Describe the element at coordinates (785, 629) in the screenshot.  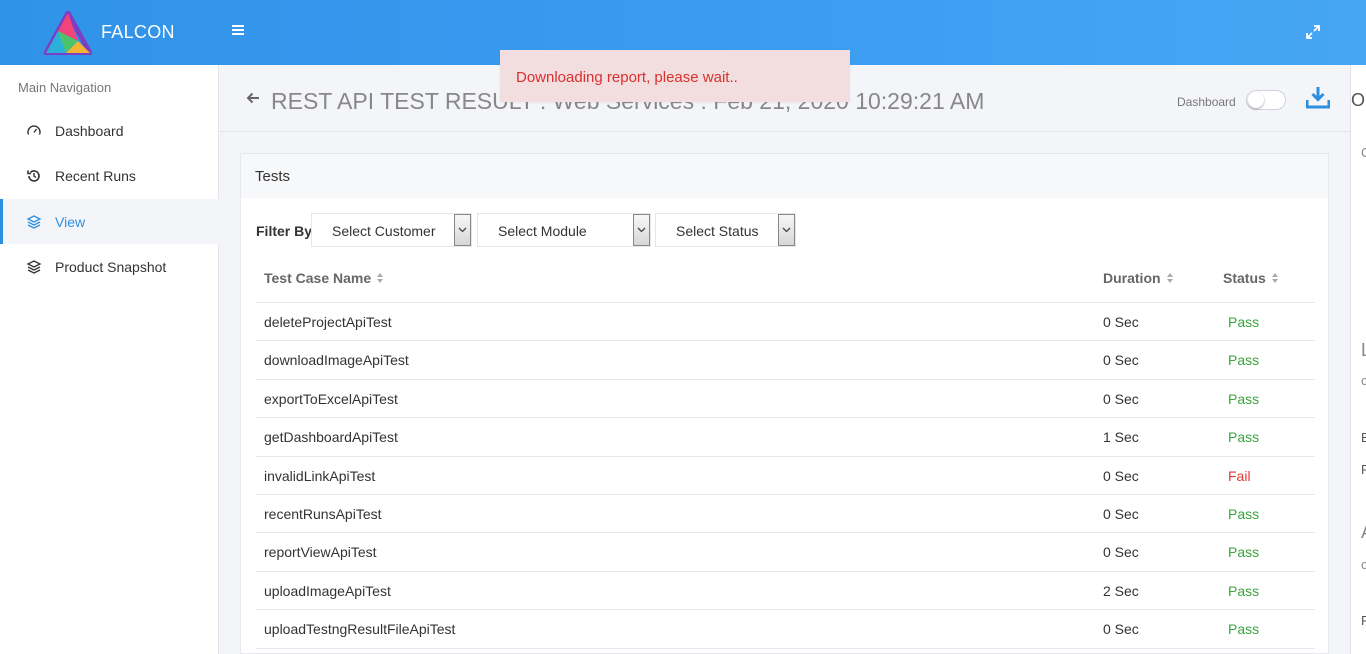
I see `table-row: uploadTestngResultFileApiTest 0 Sec Pass` at that location.